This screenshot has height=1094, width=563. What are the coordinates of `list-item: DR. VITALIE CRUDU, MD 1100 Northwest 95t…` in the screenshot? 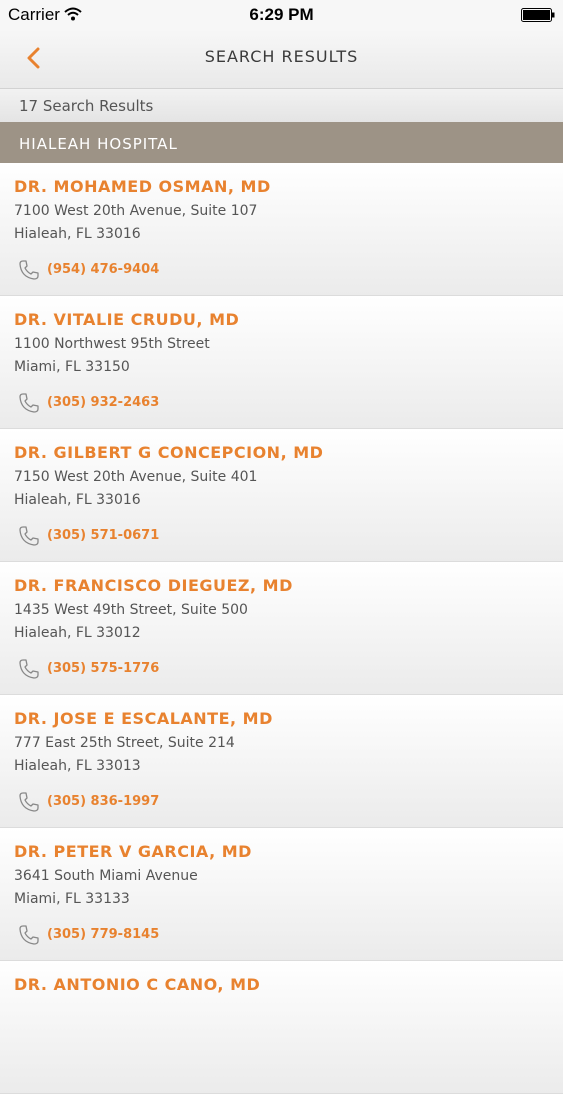 It's located at (281, 362).